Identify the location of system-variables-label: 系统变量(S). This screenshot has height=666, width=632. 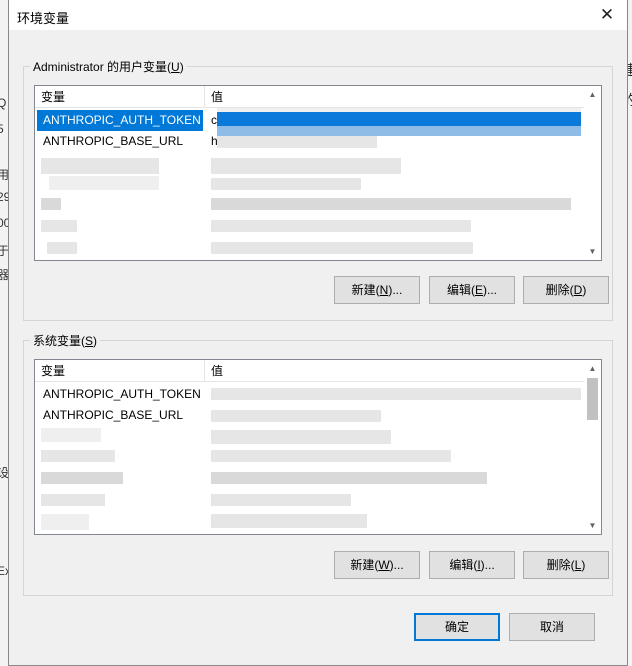
(65, 340).